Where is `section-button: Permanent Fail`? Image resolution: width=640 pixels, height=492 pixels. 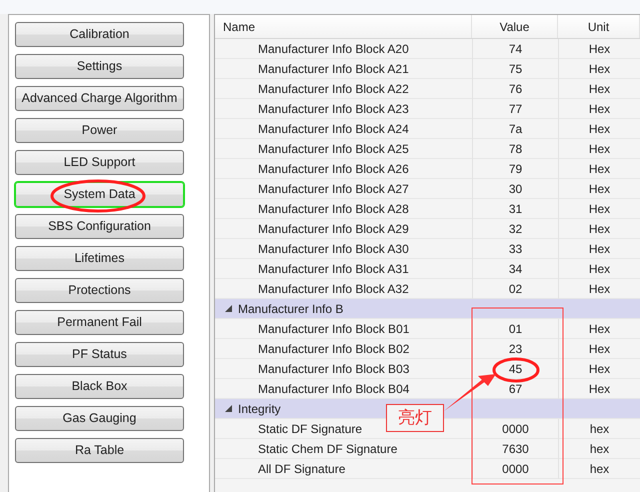 section-button: Permanent Fail is located at coordinates (99, 322).